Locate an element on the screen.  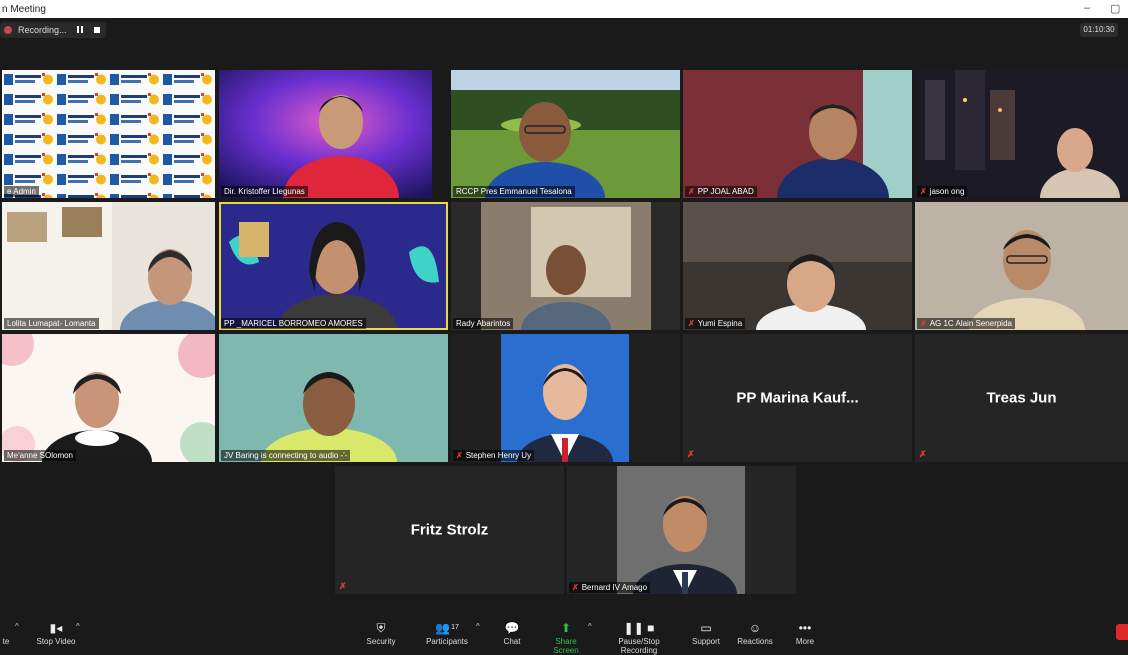
video-tile-lolita: Lolita Lumapat- Lomanta is located at coordinates (108, 266).